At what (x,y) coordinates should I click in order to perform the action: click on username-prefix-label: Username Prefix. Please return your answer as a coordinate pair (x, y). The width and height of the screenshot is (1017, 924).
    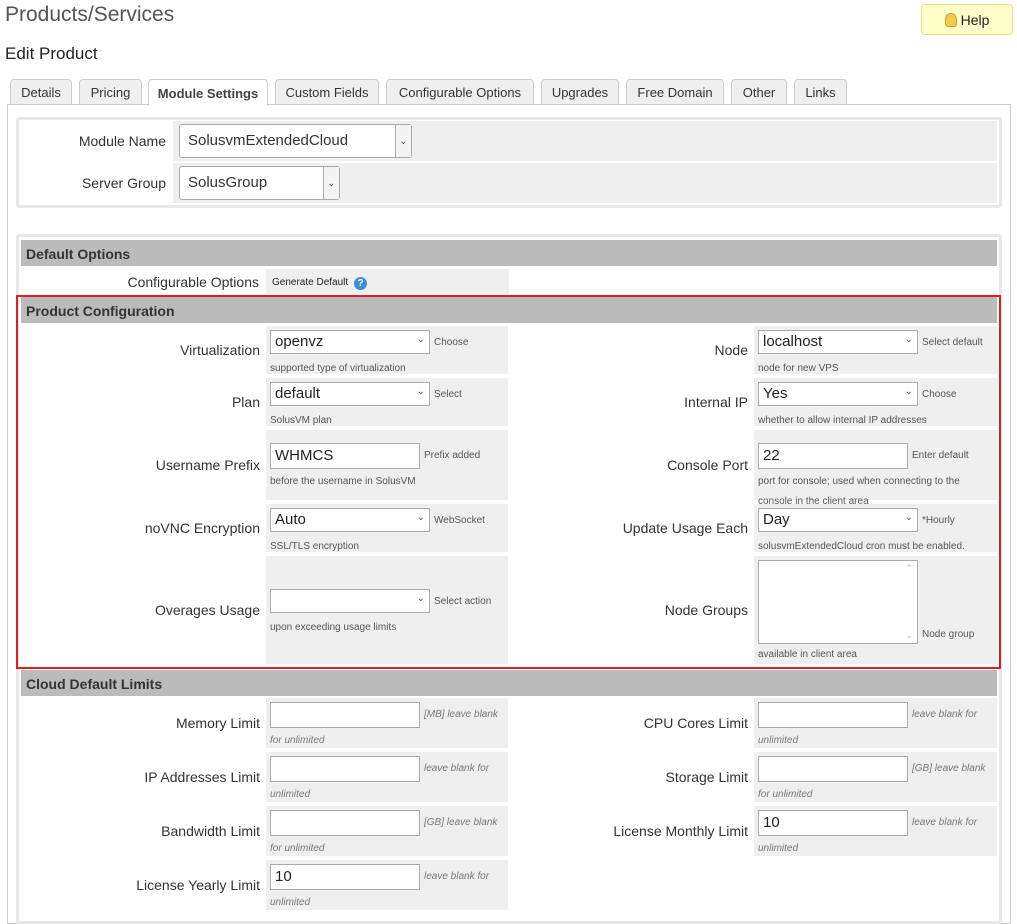
    Looking at the image, I should click on (207, 465).